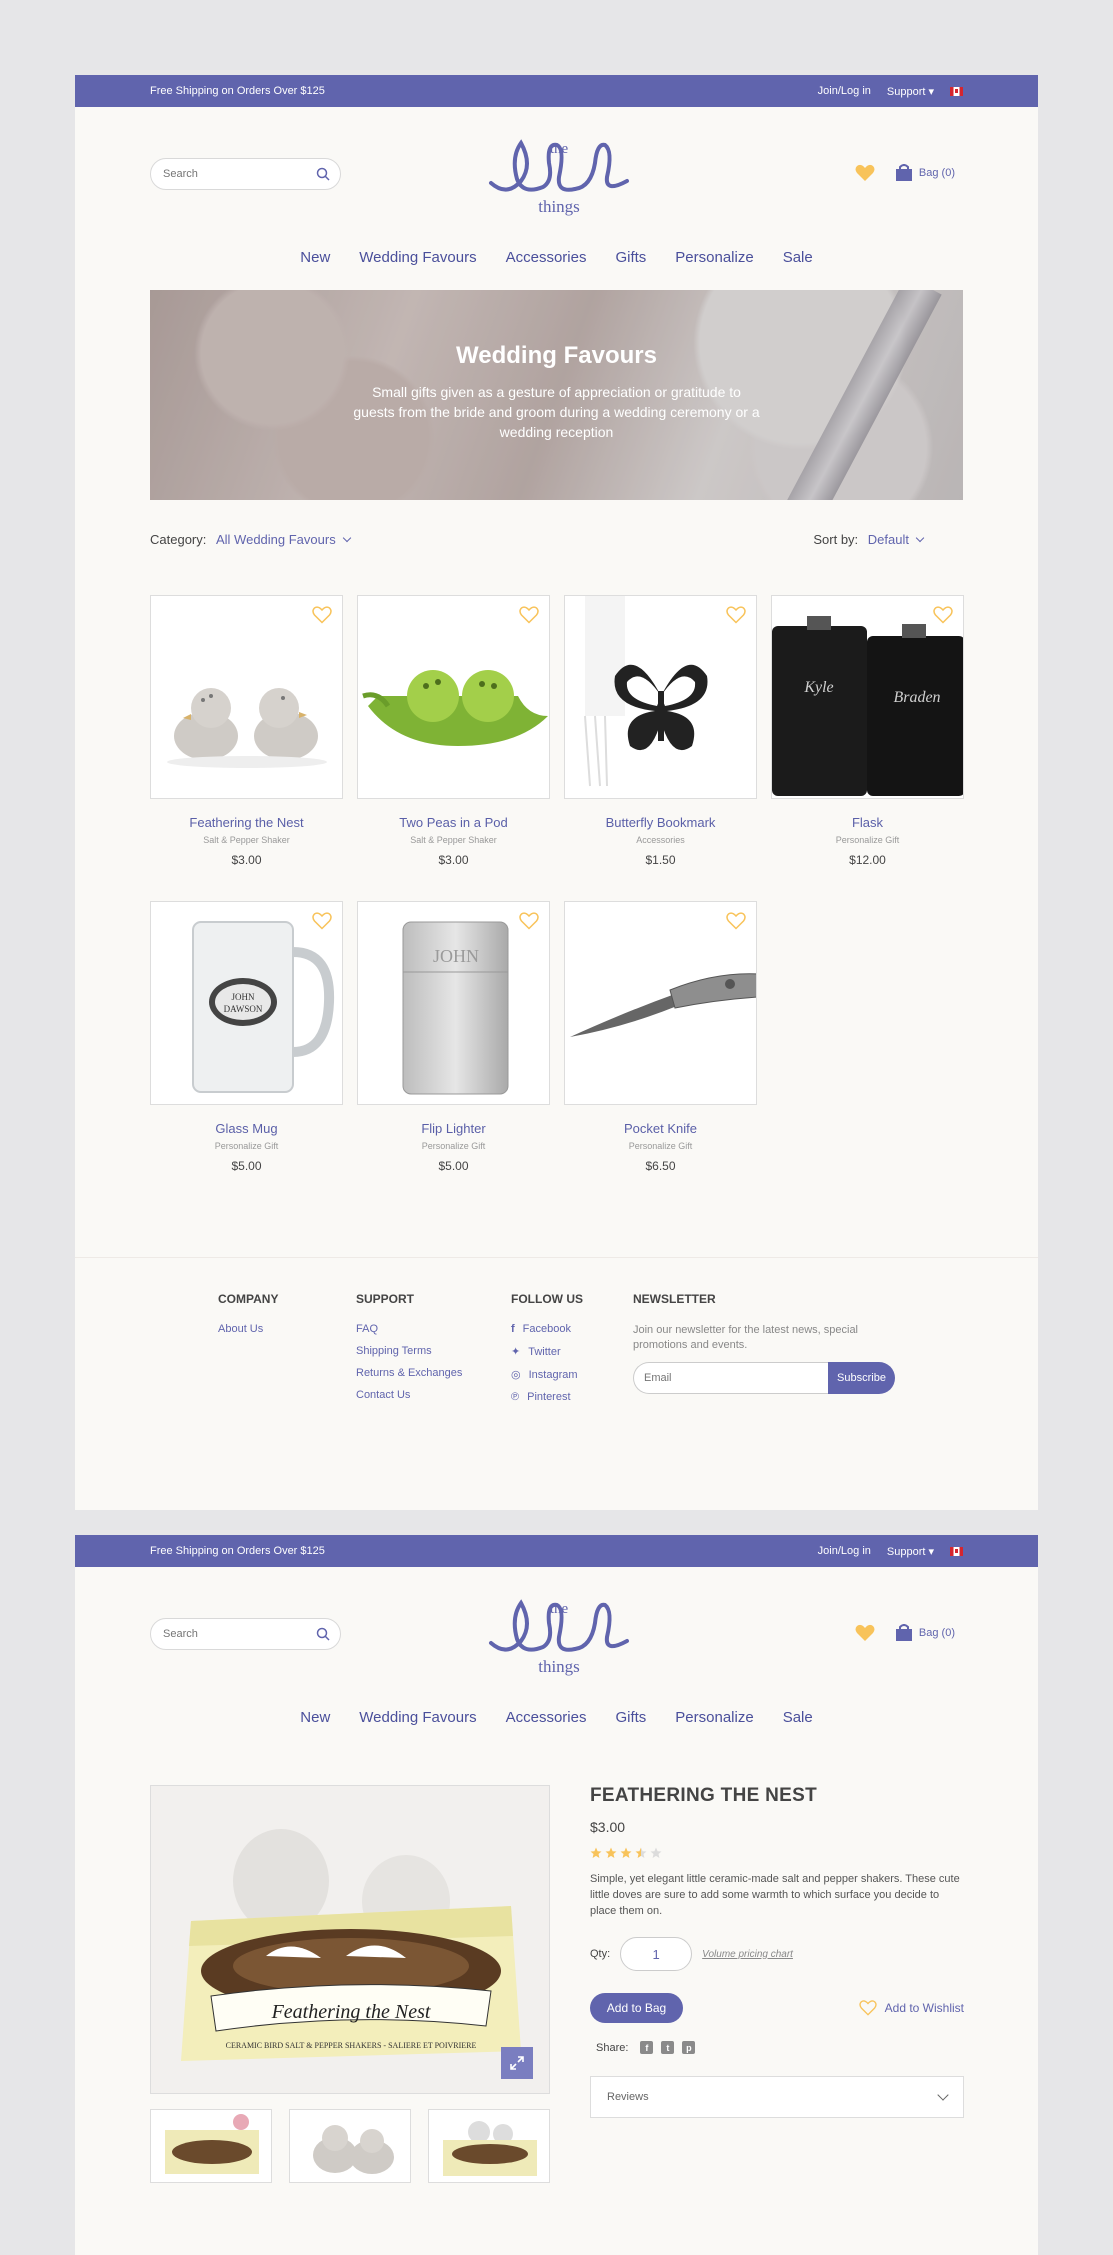 The image size is (1113, 2255). I want to click on footer-link-facebook: f Facebook, so click(547, 1329).